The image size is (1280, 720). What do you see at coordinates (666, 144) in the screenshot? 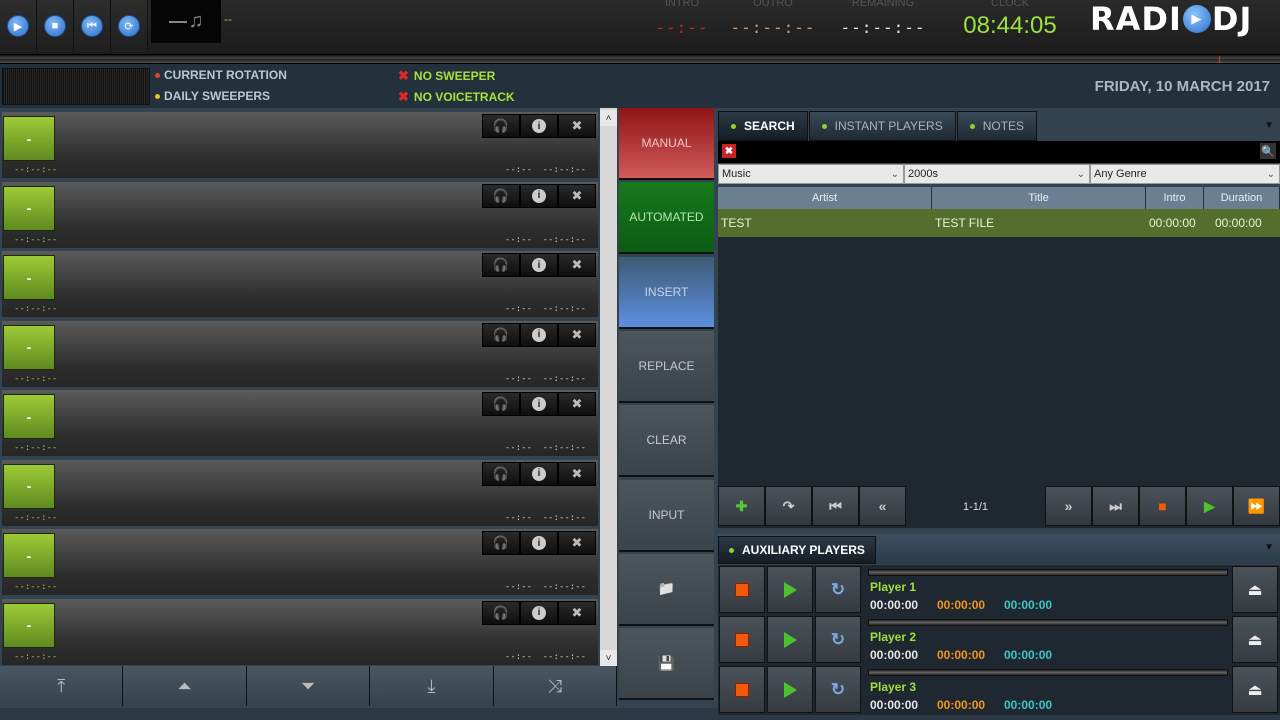
I see `mode-manual-button: MANUAL` at bounding box center [666, 144].